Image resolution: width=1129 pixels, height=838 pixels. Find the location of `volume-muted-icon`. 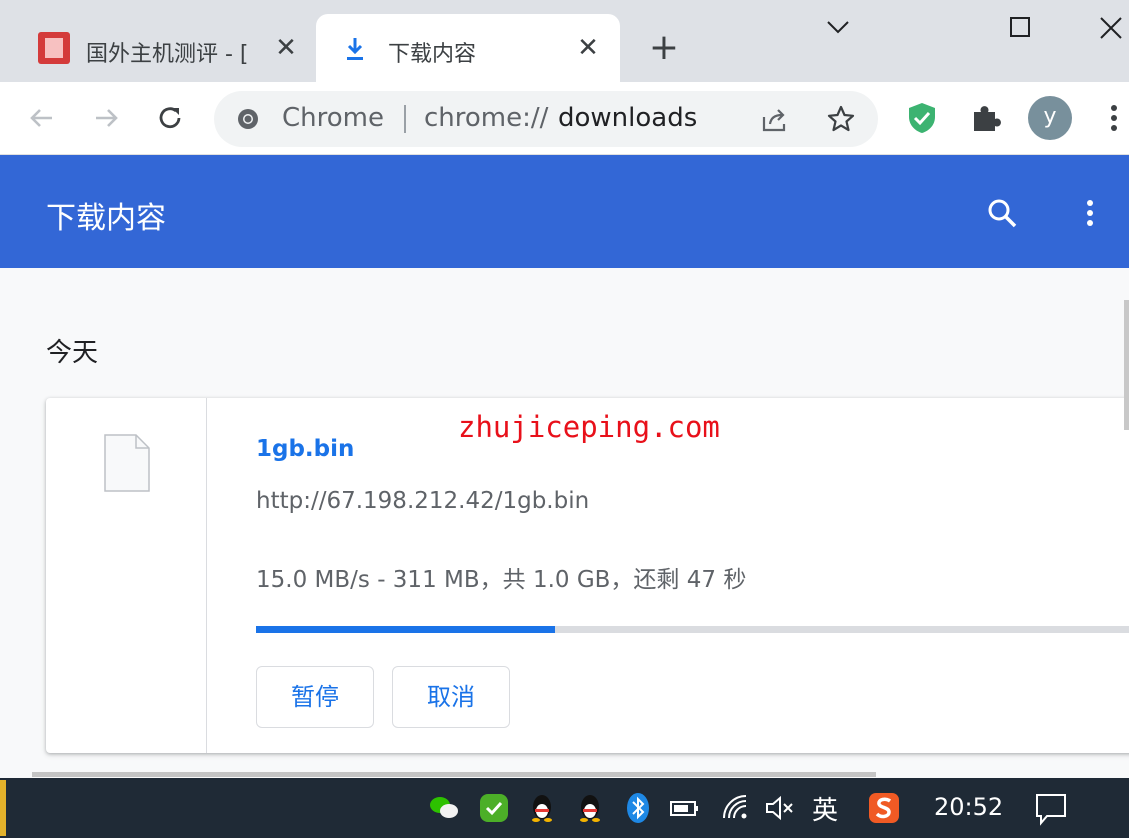

volume-muted-icon is located at coordinates (780, 808).